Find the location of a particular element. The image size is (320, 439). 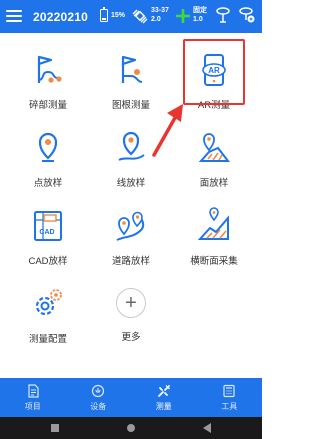

tile-detail-survey: 碎部测量 is located at coordinates (48, 79).